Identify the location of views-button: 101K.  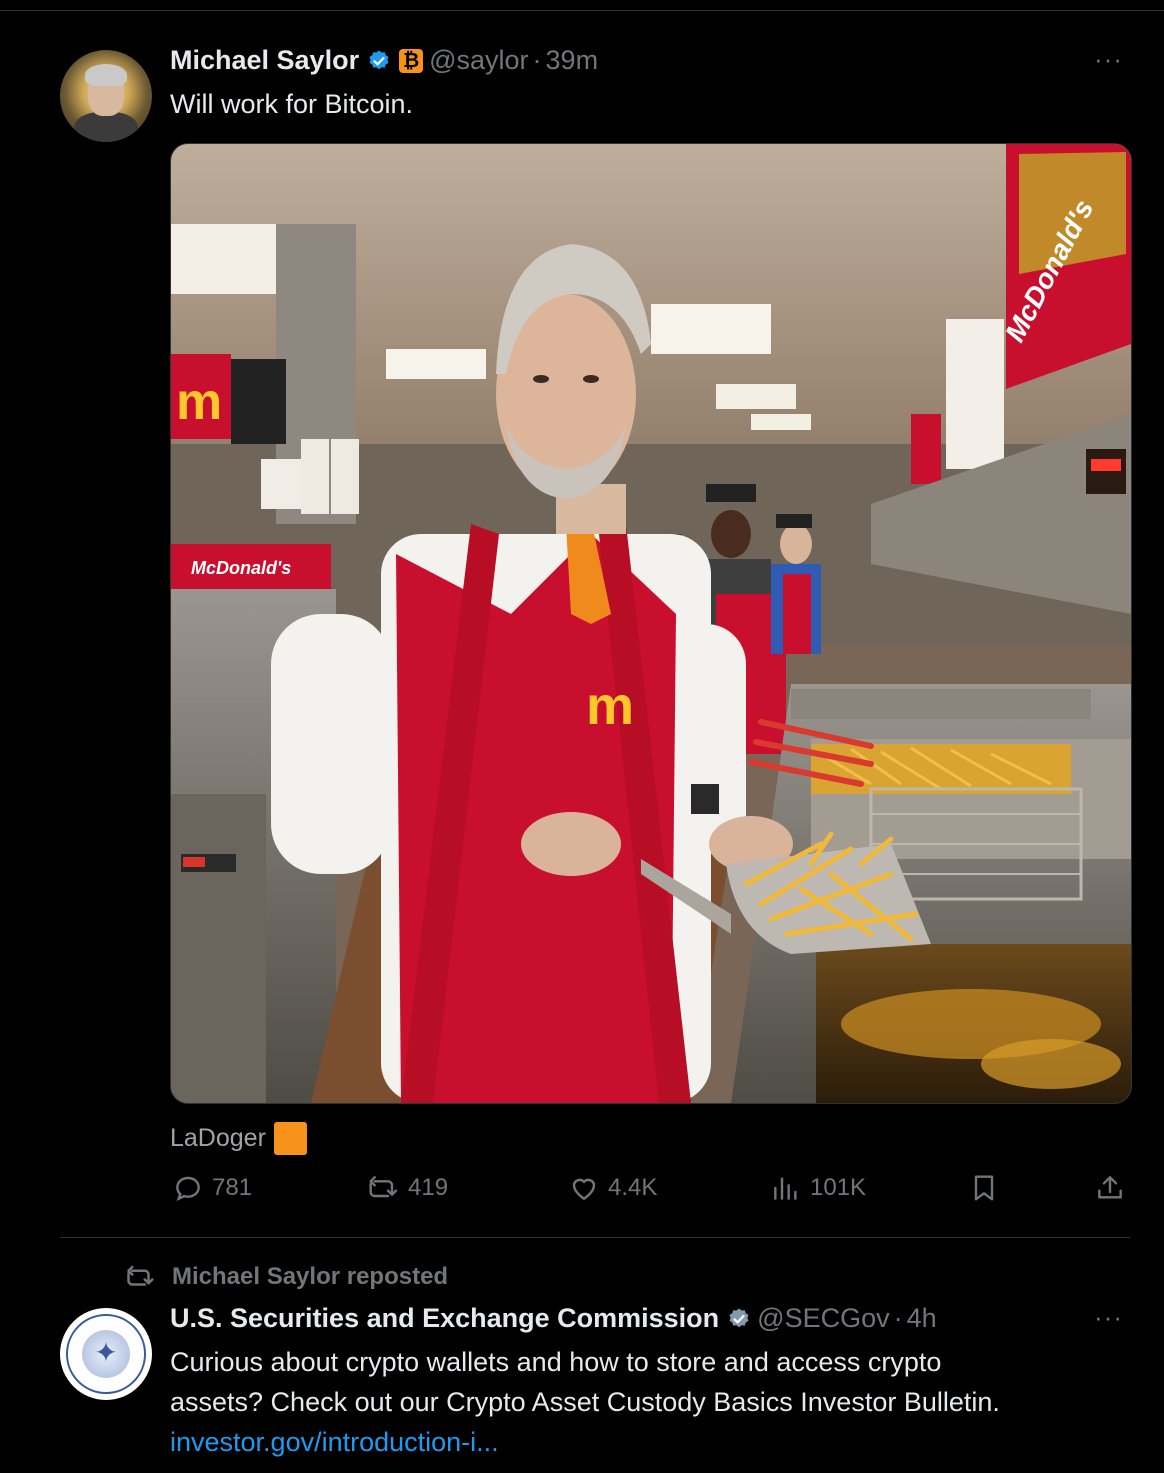
(818, 1188).